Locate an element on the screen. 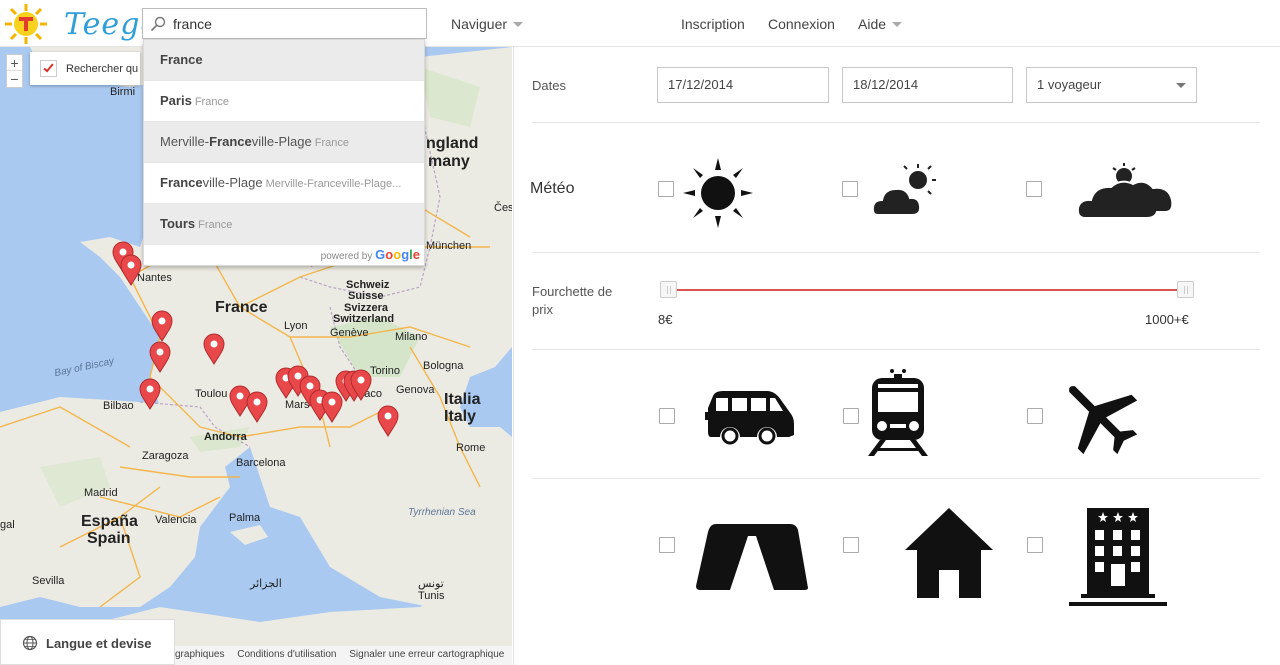  dates-label: Dates is located at coordinates (549, 85).